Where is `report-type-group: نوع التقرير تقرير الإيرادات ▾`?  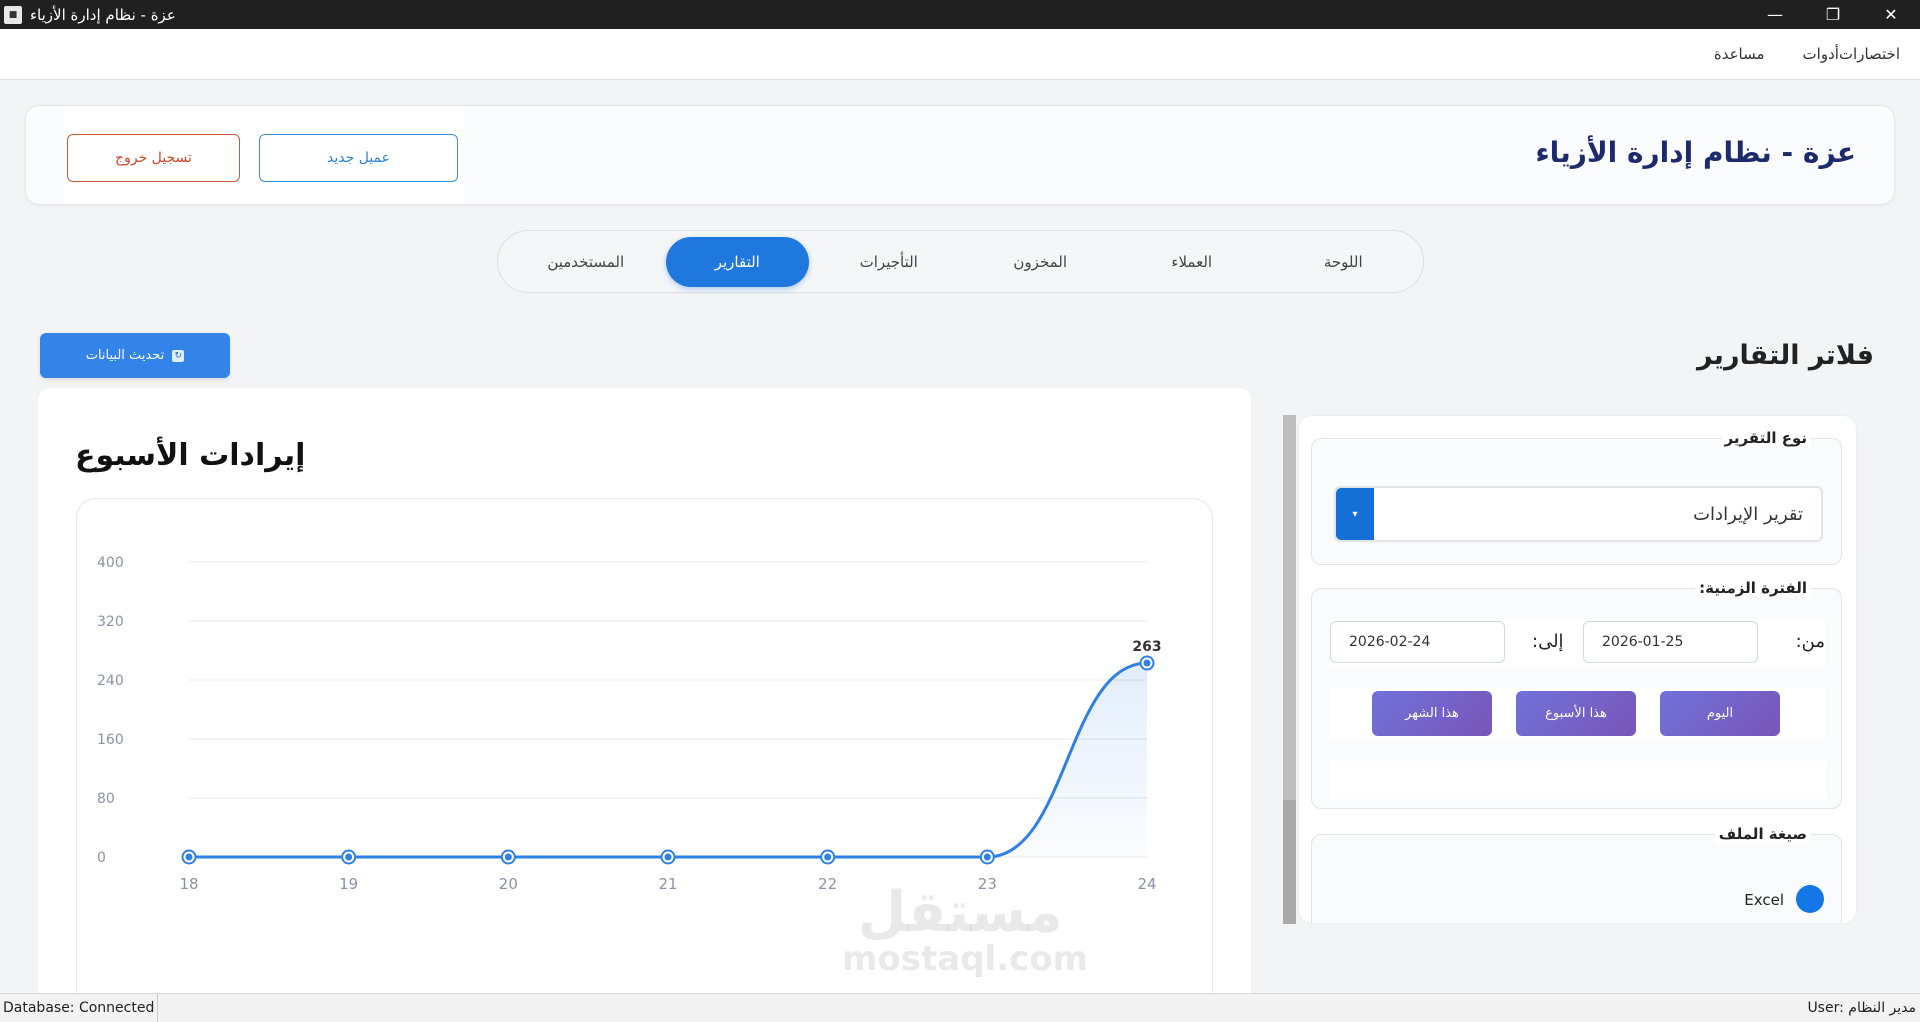 report-type-group: نوع التقرير تقرير الإيرادات ▾ is located at coordinates (1576, 497).